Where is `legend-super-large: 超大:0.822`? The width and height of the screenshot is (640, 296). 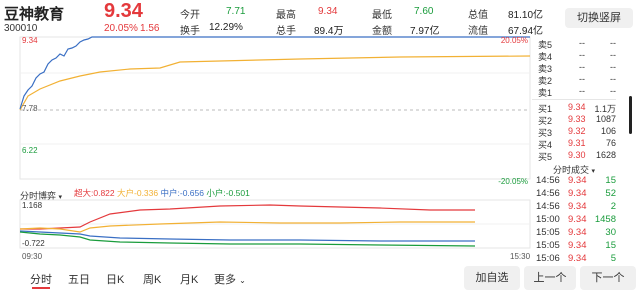 legend-super-large: 超大:0.822 is located at coordinates (94, 193).